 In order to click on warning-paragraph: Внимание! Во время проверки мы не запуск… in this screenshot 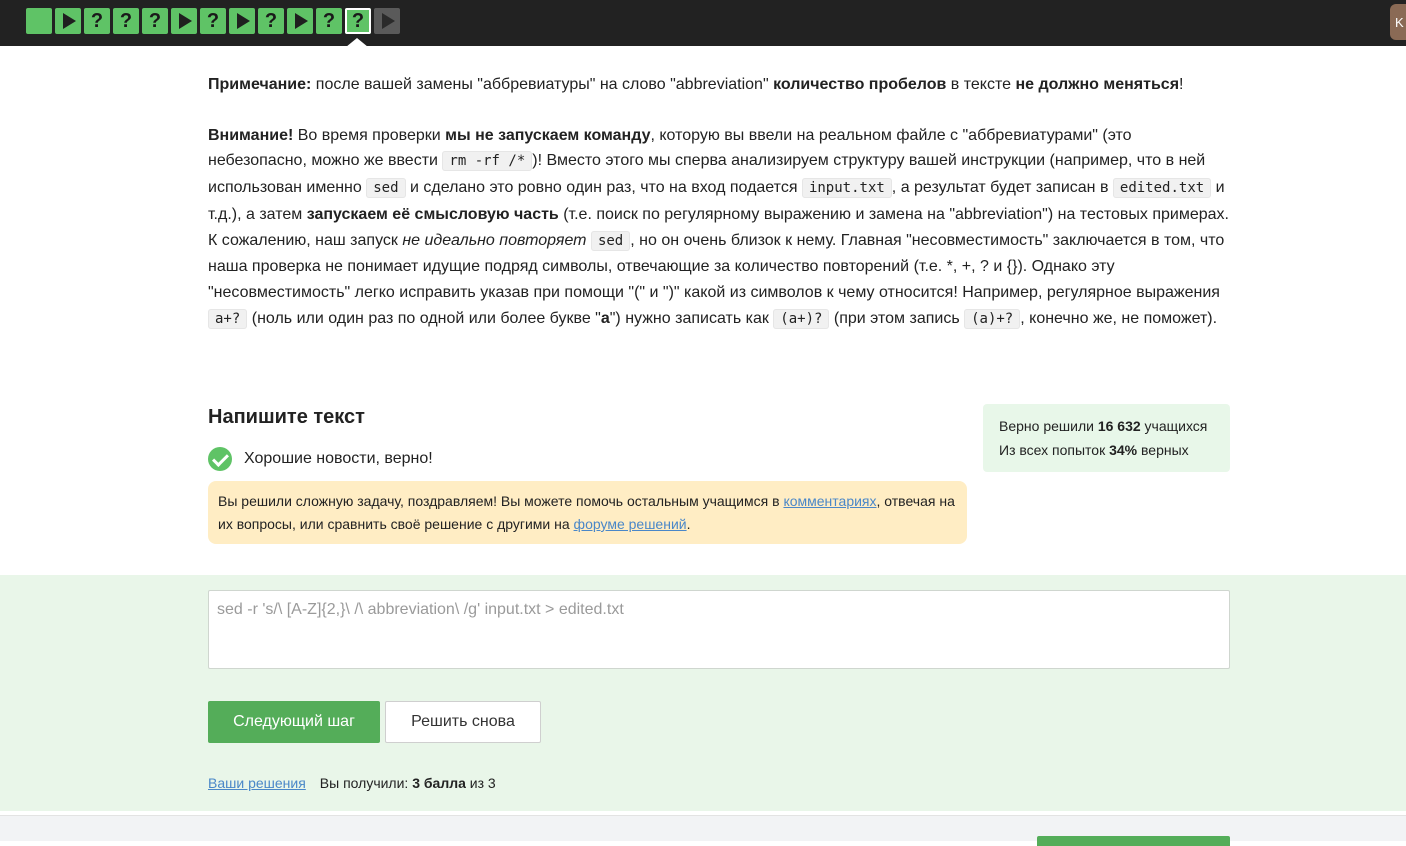, I will do `click(720, 175)`.